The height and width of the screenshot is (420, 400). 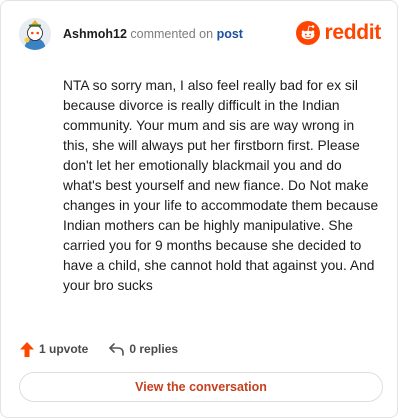 What do you see at coordinates (98, 349) in the screenshot?
I see `comment-actions: 1 upvote 0 replies` at bounding box center [98, 349].